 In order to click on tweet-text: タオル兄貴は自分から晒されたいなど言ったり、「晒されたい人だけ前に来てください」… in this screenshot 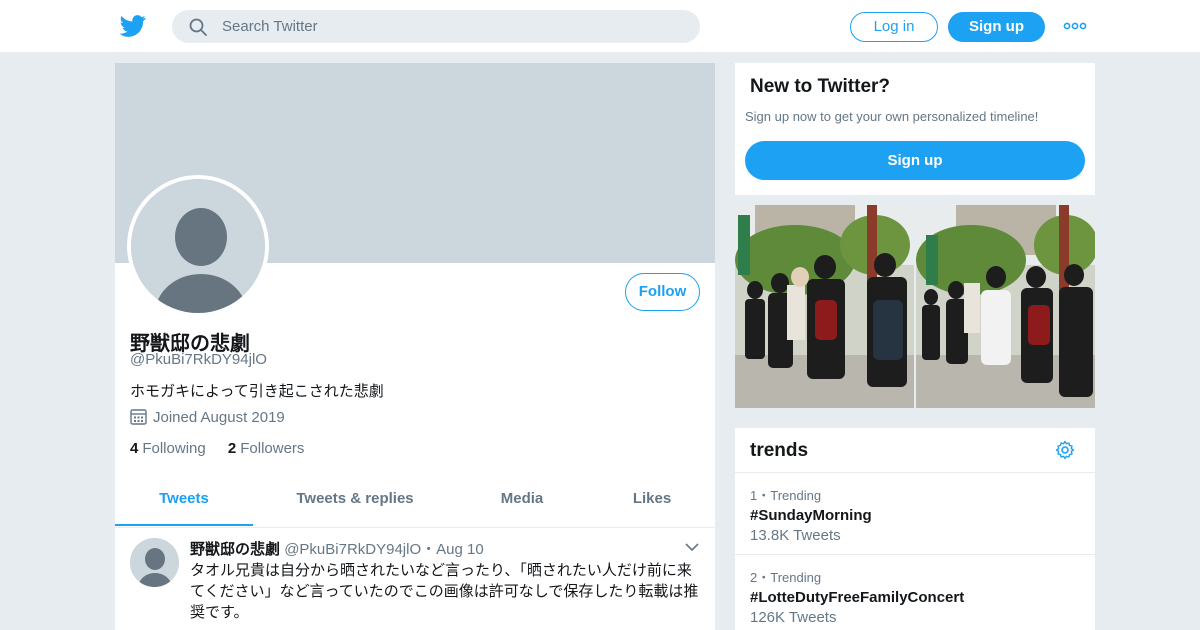, I will do `click(444, 591)`.